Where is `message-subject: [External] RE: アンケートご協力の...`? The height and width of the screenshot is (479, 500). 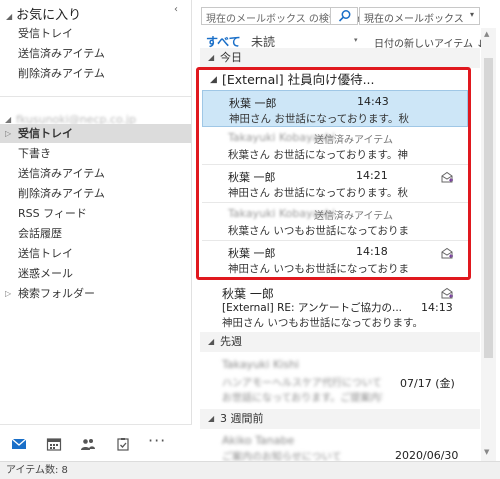 message-subject: [External] RE: アンケートご協力の... is located at coordinates (312, 308).